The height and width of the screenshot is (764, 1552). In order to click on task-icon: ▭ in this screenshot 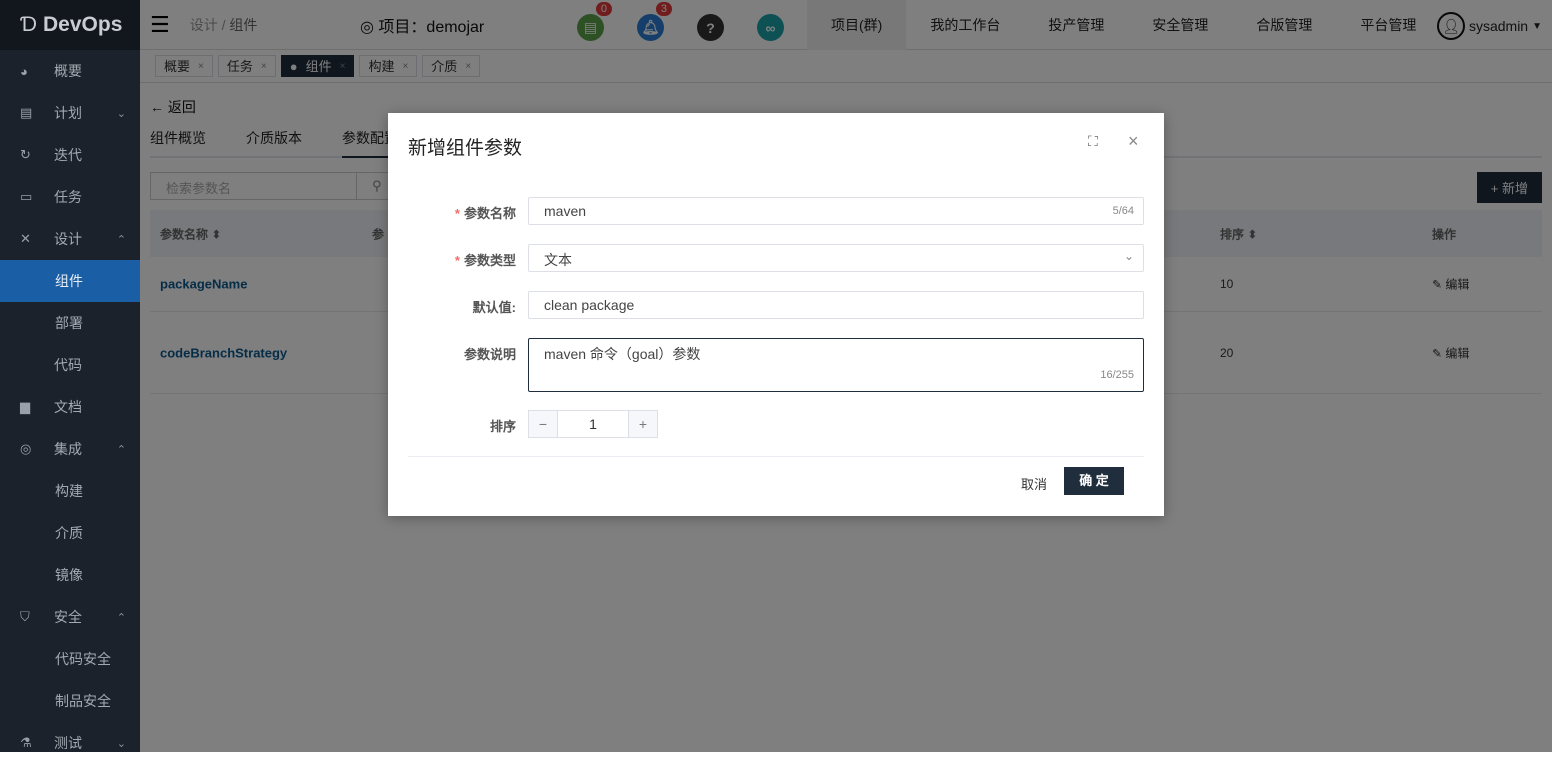, I will do `click(26, 196)`.